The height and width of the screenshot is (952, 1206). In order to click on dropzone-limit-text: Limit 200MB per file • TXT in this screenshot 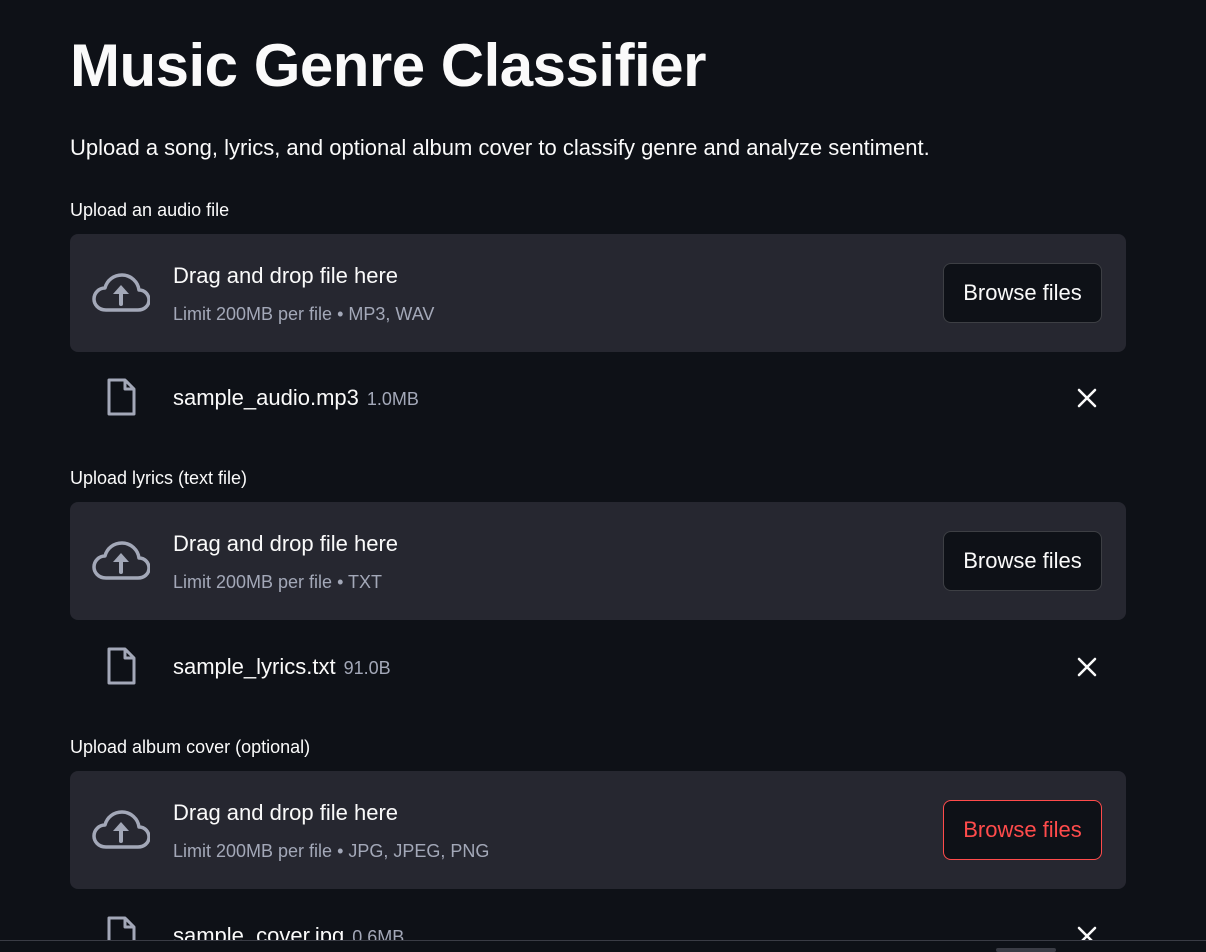, I will do `click(278, 582)`.